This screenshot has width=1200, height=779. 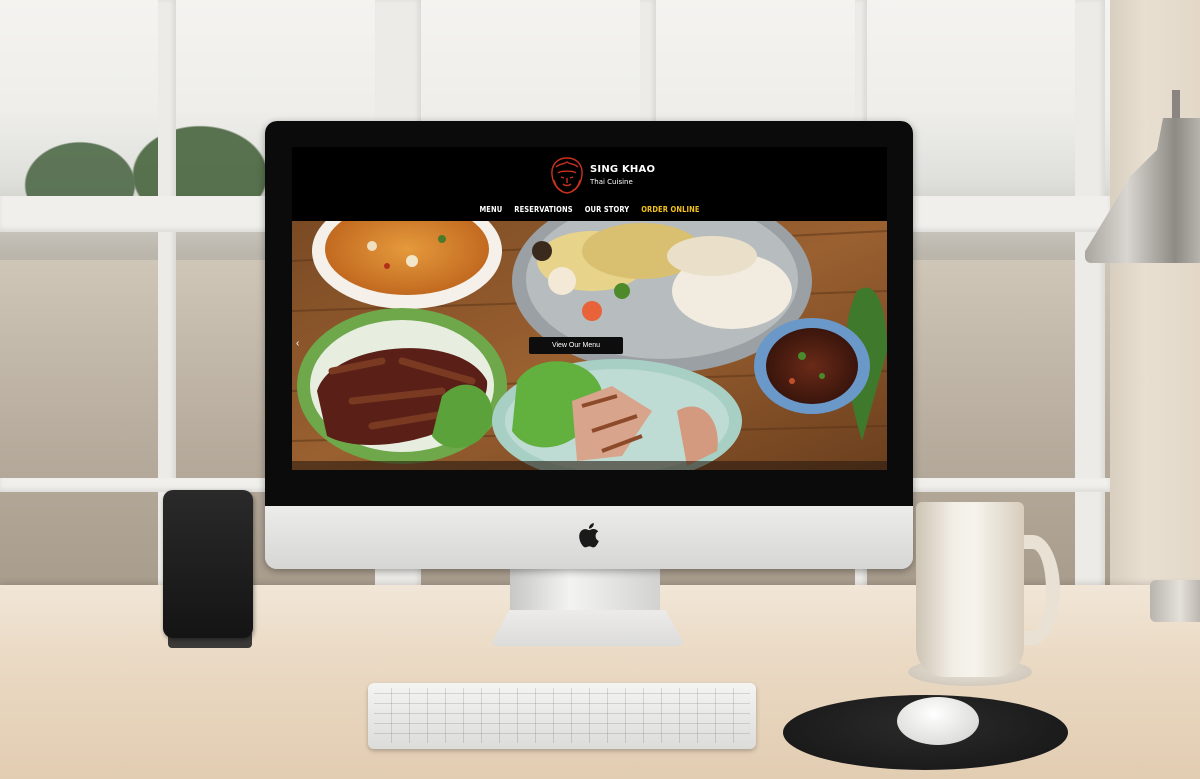 I want to click on brand-tagline: Thai Cuisine, so click(x=611, y=182).